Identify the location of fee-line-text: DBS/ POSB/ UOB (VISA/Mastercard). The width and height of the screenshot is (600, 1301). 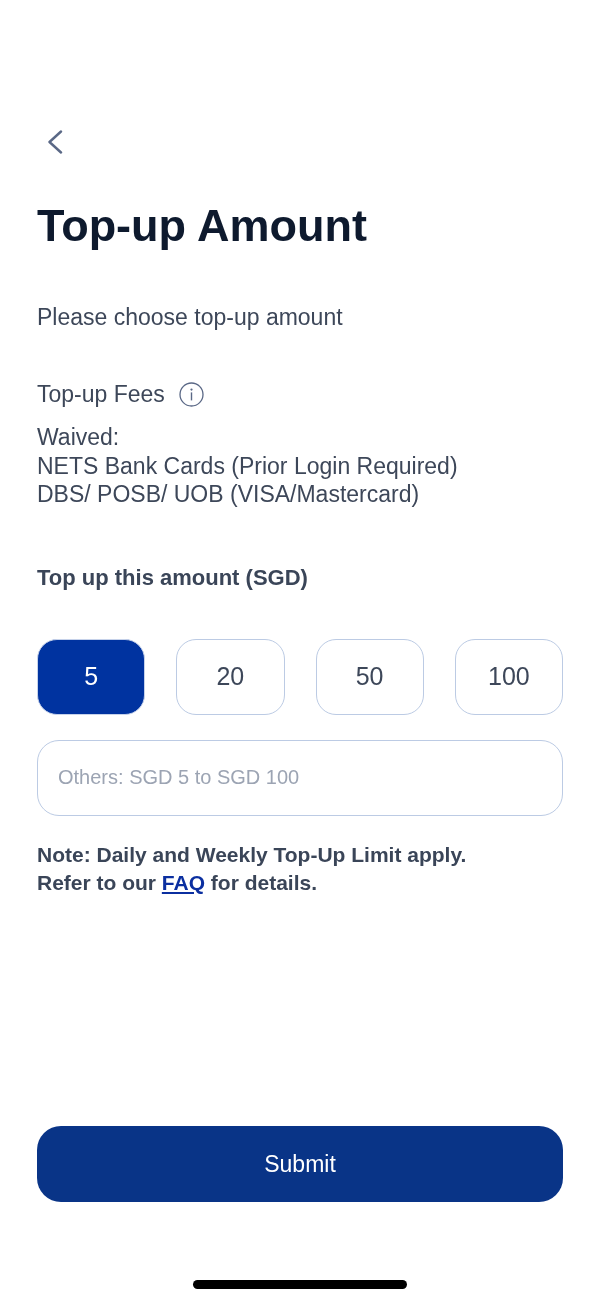
(229, 494).